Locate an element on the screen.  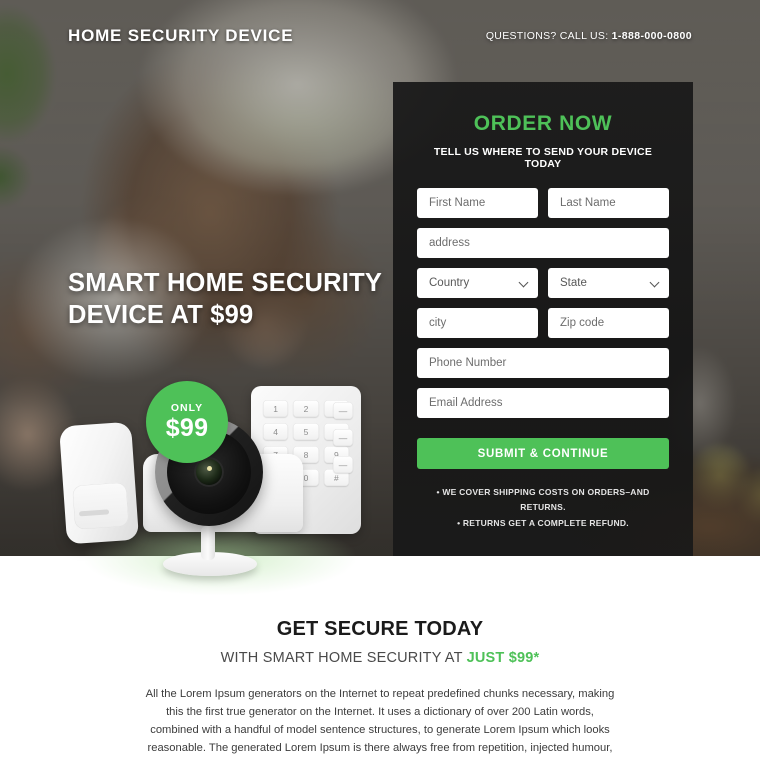
call-us-number: 1-888-000-0800 is located at coordinates (652, 36).